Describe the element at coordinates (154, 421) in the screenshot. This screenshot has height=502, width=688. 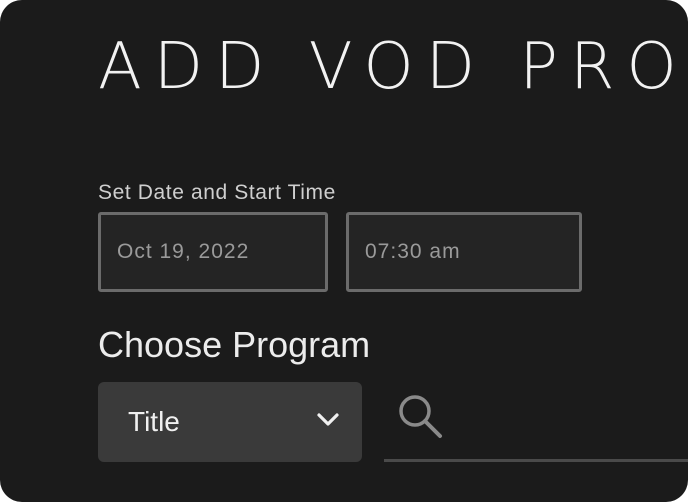
I see `program-filter-selected-value: Title` at that location.